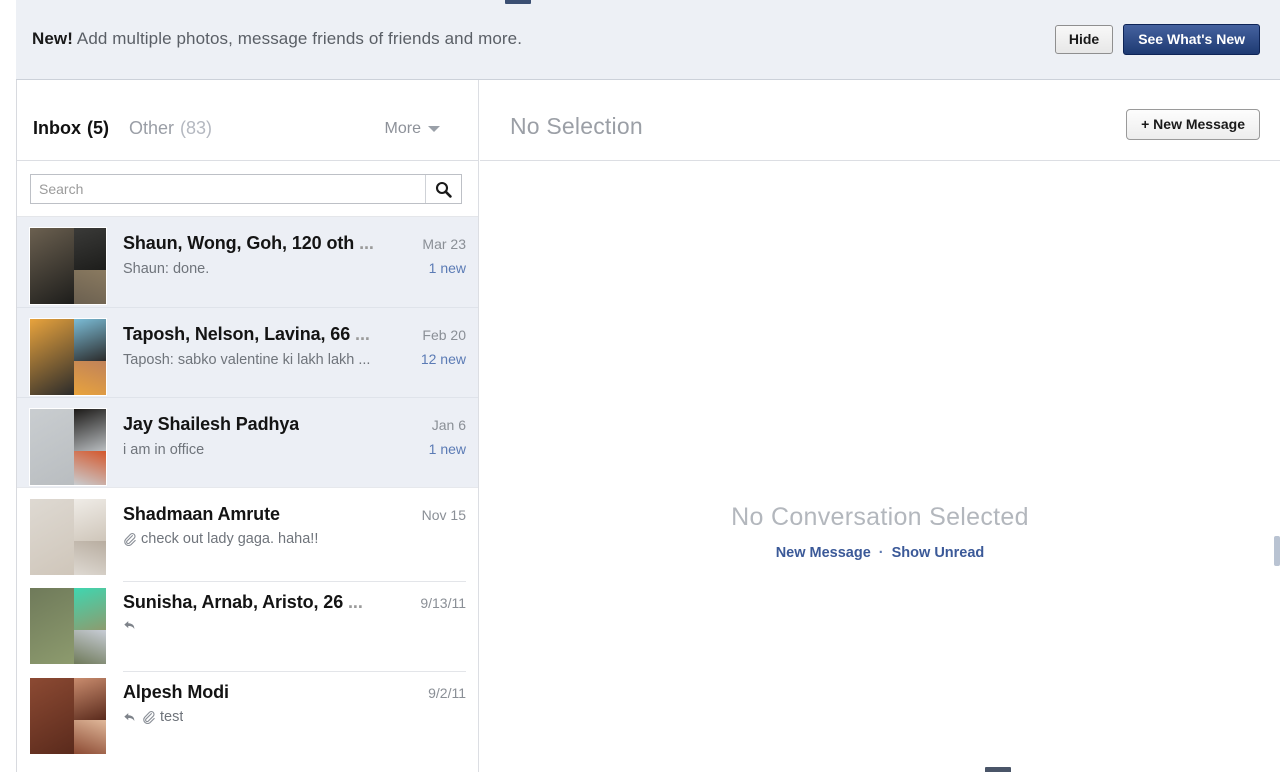 The width and height of the screenshot is (1280, 772). Describe the element at coordinates (294, 618) in the screenshot. I see `conversation-body: Sunisha, Arnab, Aristo, 26 ... 9/13/11` at that location.